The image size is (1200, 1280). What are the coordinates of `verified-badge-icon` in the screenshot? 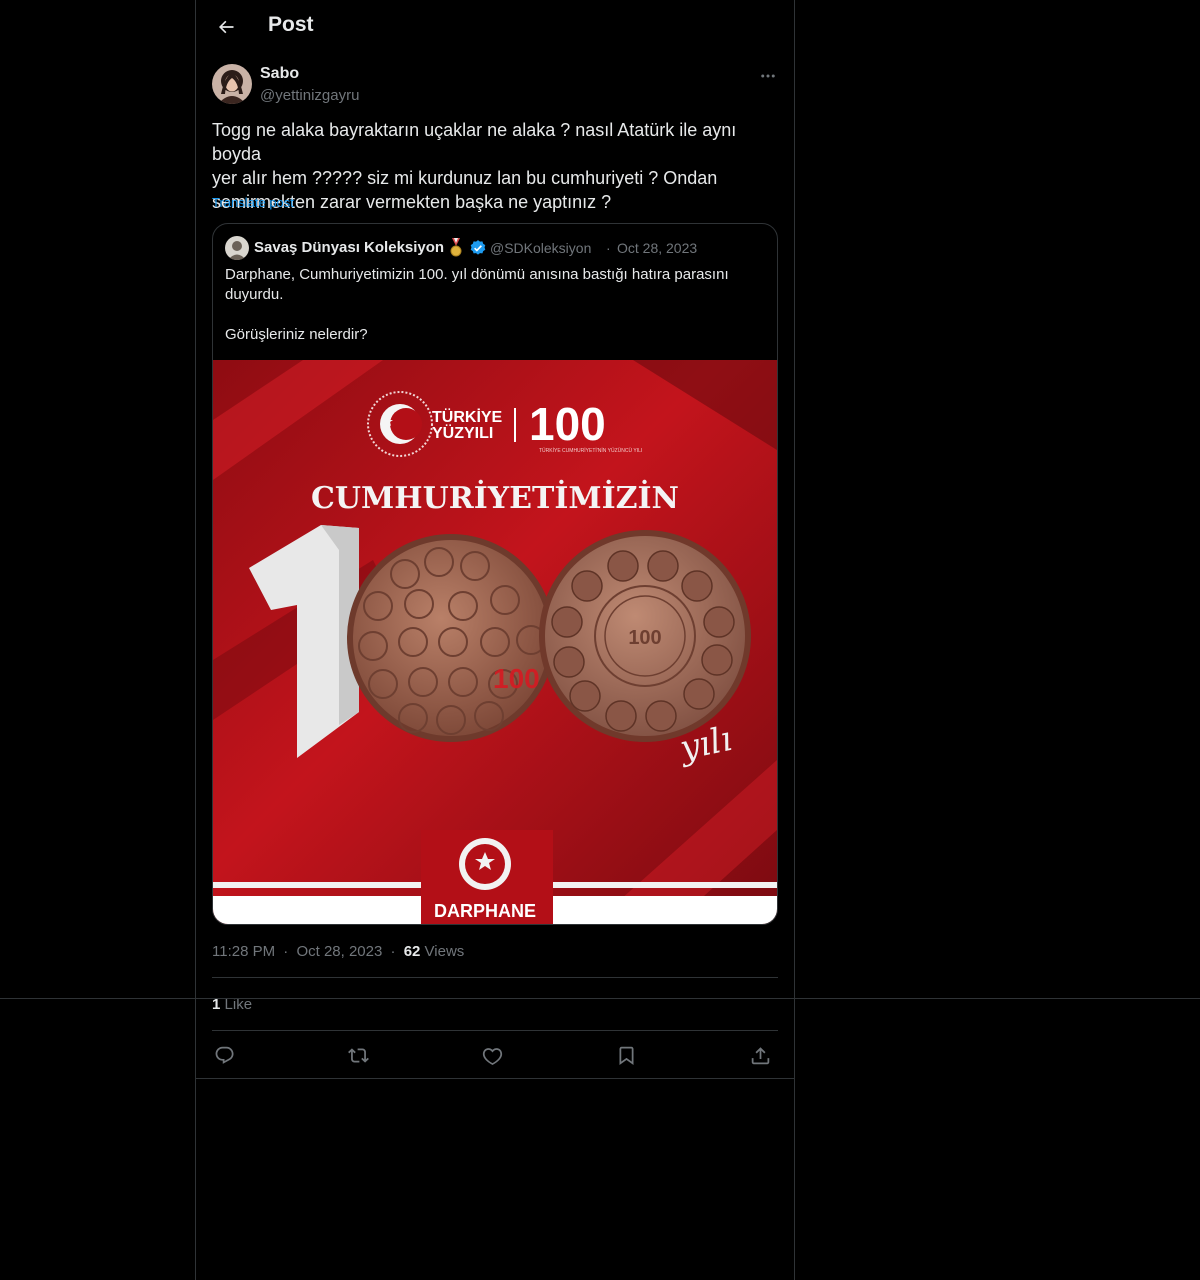 It's located at (478, 250).